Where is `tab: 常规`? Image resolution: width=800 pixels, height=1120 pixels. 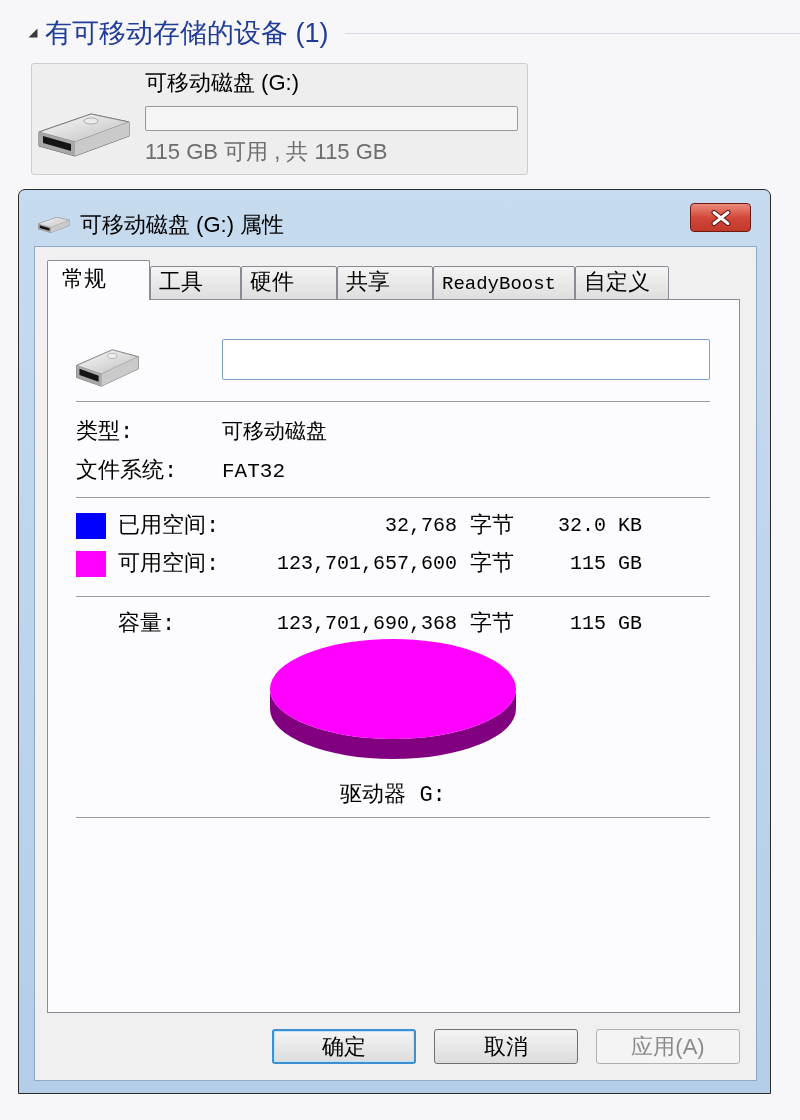 tab: 常规 is located at coordinates (98, 280).